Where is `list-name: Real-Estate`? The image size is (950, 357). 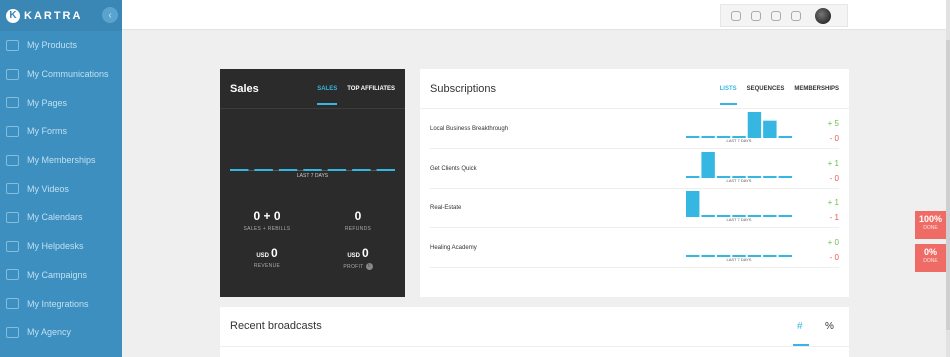
list-name: Real-Estate is located at coordinates (446, 208).